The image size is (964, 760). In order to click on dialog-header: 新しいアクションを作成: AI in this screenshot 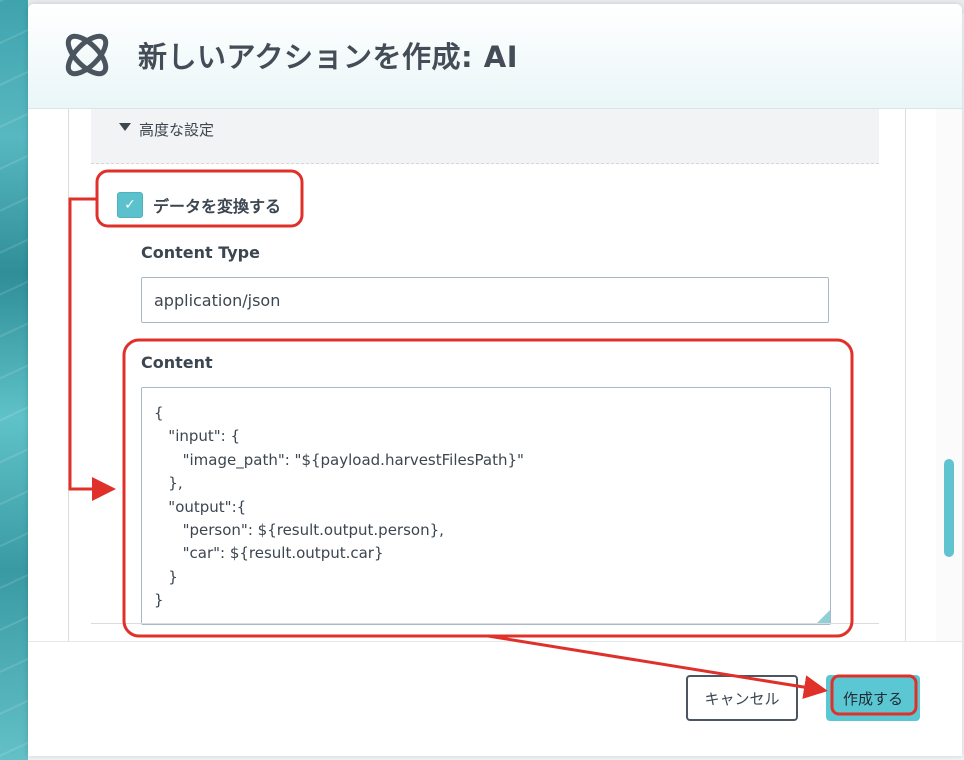, I will do `click(495, 56)`.